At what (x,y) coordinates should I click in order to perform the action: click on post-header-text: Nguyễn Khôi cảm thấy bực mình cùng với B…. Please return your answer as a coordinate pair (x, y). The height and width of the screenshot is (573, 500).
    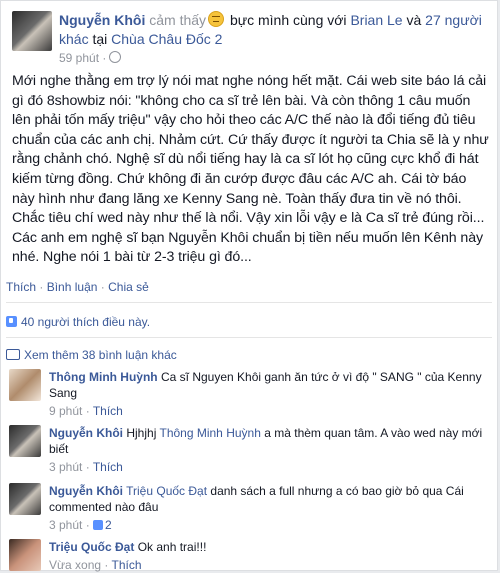
    Looking at the image, I should click on (273, 30).